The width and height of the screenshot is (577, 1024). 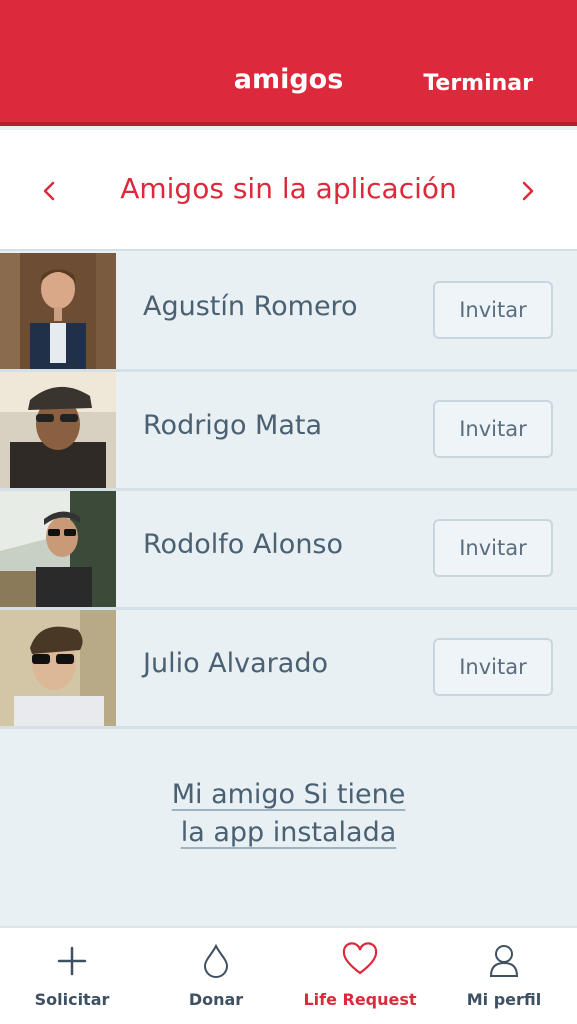 I want to click on friend-name: Julio Alvarado, so click(x=235, y=663).